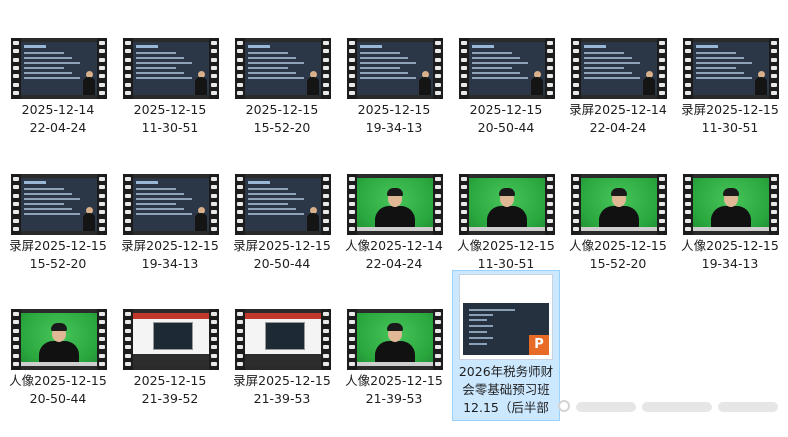  I want to click on video-file-item: 人像2025-12-14 22-04-24, so click(394, 236).